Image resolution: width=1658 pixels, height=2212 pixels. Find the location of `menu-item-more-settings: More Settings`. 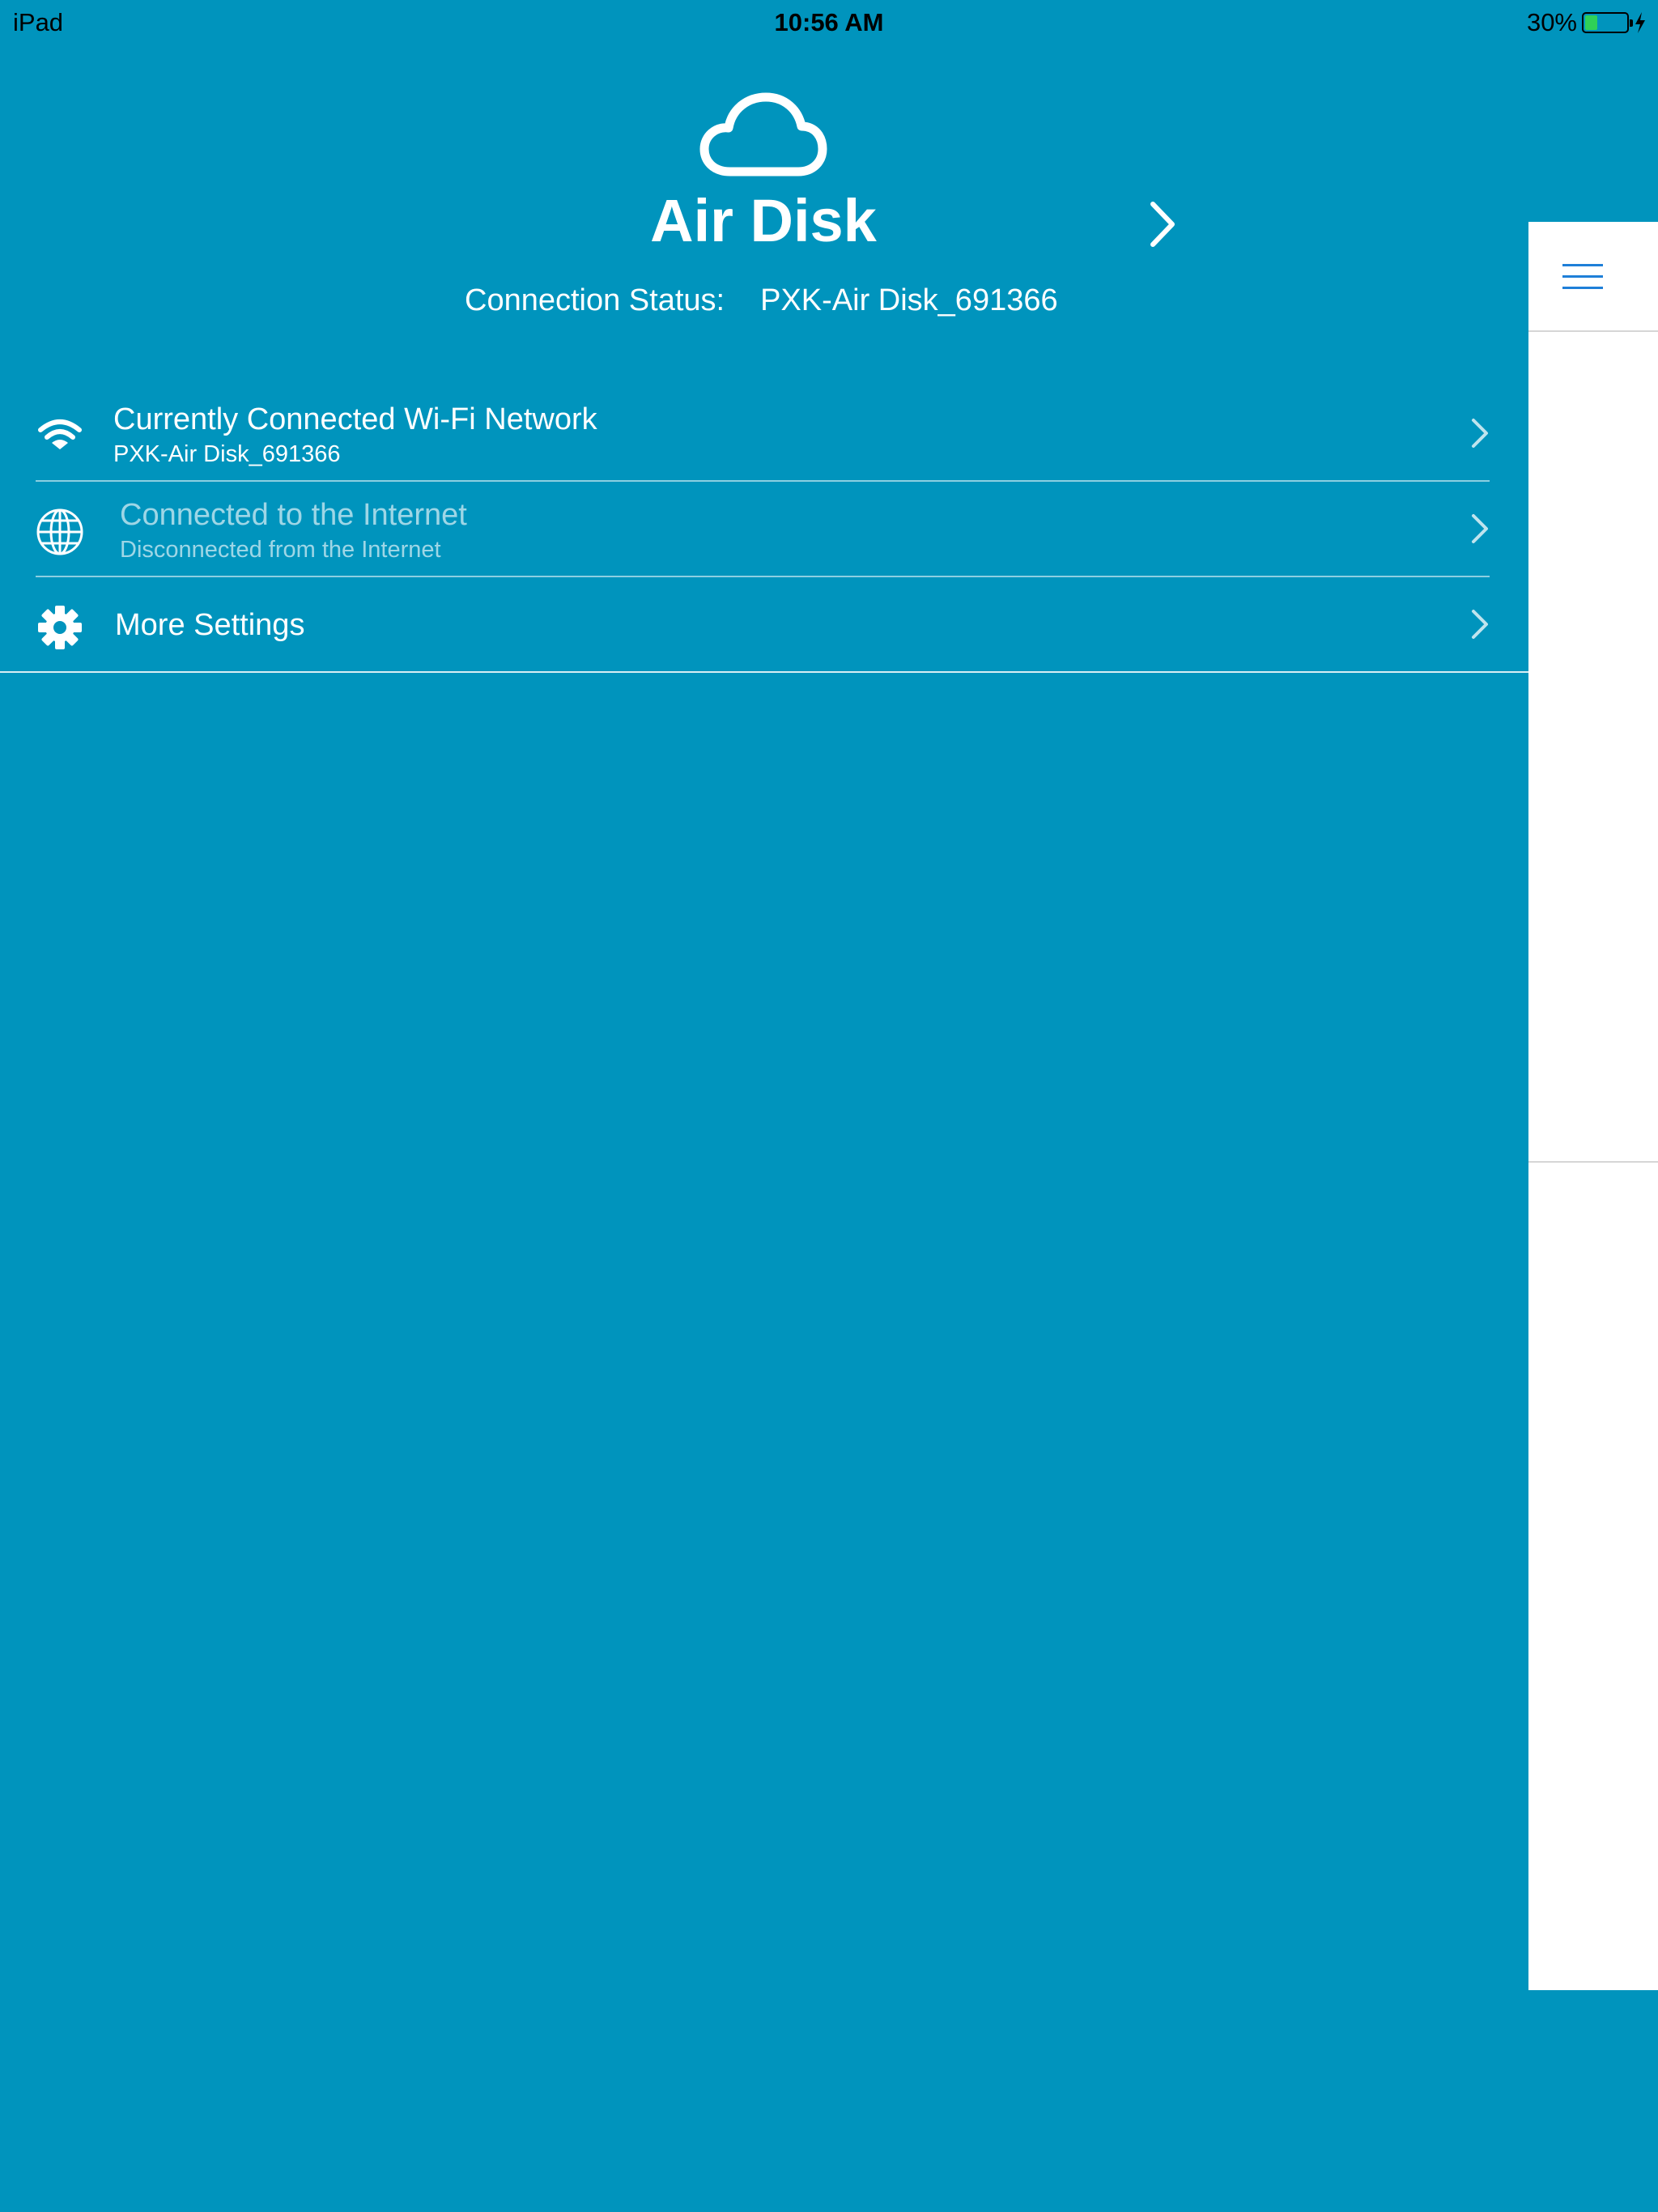

menu-item-more-settings: More Settings is located at coordinates (764, 625).